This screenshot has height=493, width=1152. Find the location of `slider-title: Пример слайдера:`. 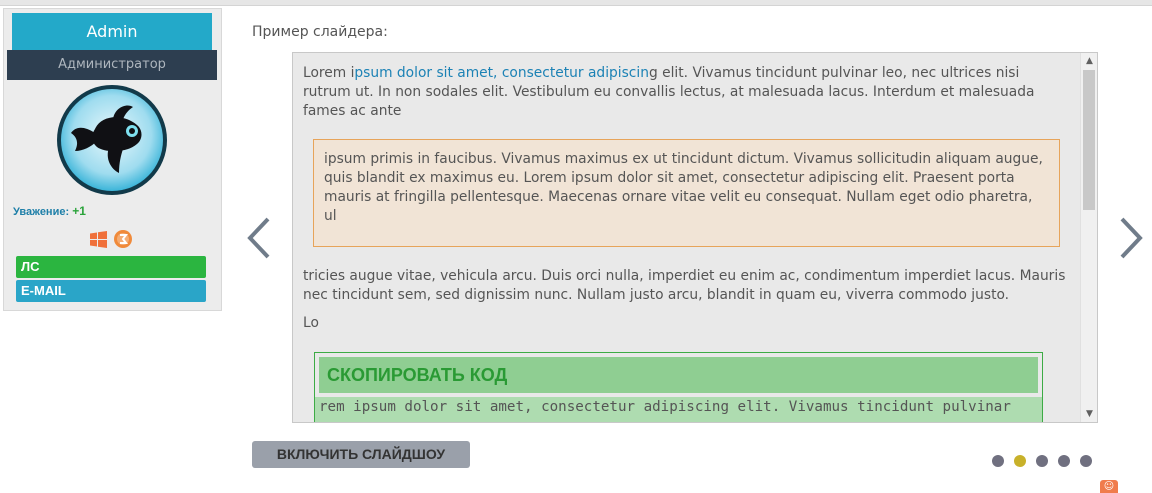

slider-title: Пример слайдера: is located at coordinates (320, 32).